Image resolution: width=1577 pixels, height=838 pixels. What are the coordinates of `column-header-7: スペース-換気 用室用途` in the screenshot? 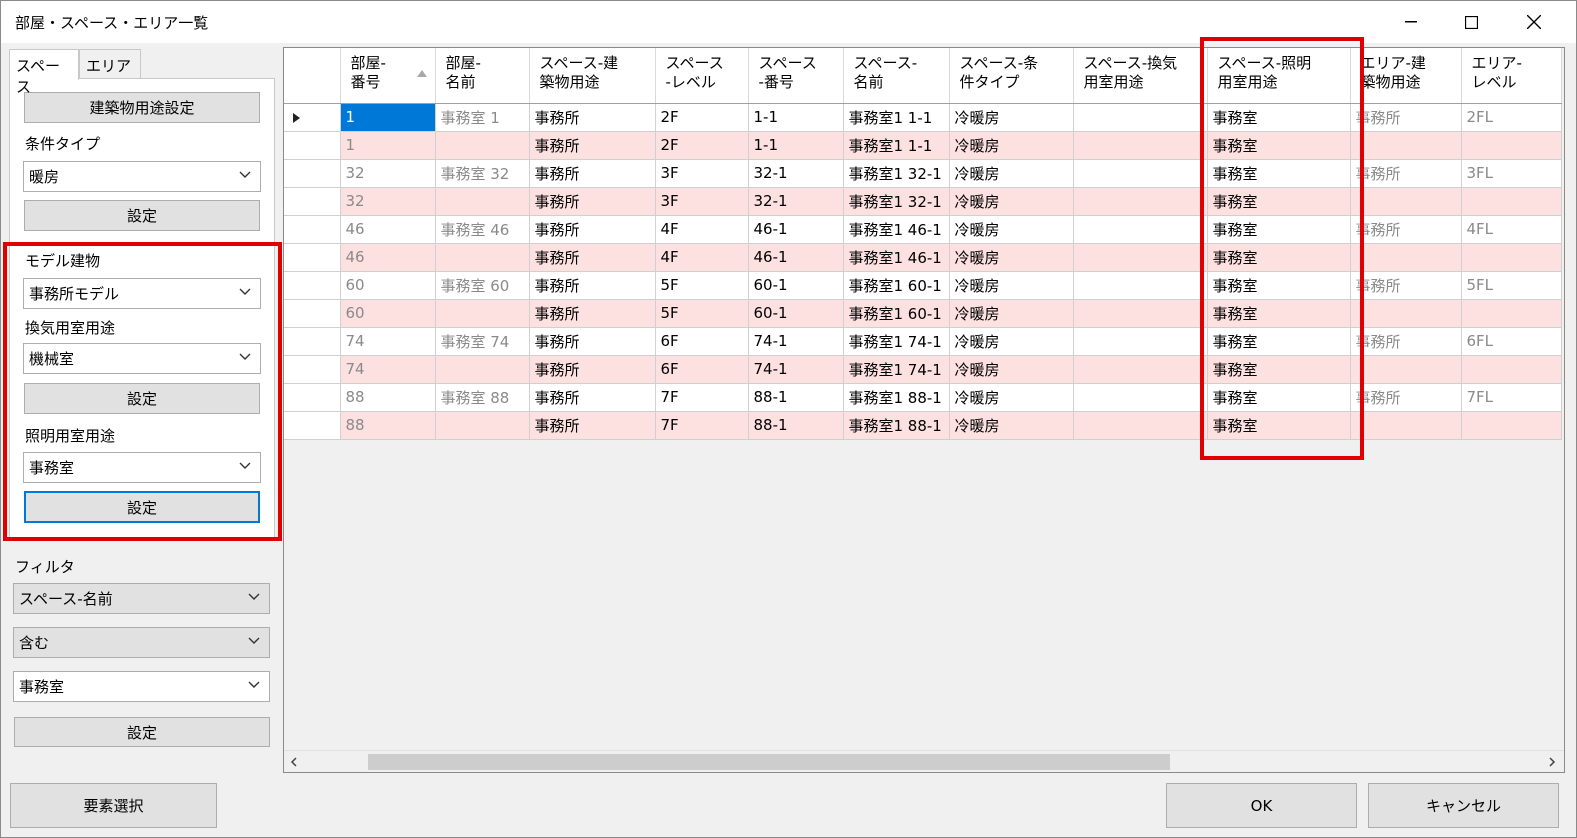 It's located at (1140, 76).